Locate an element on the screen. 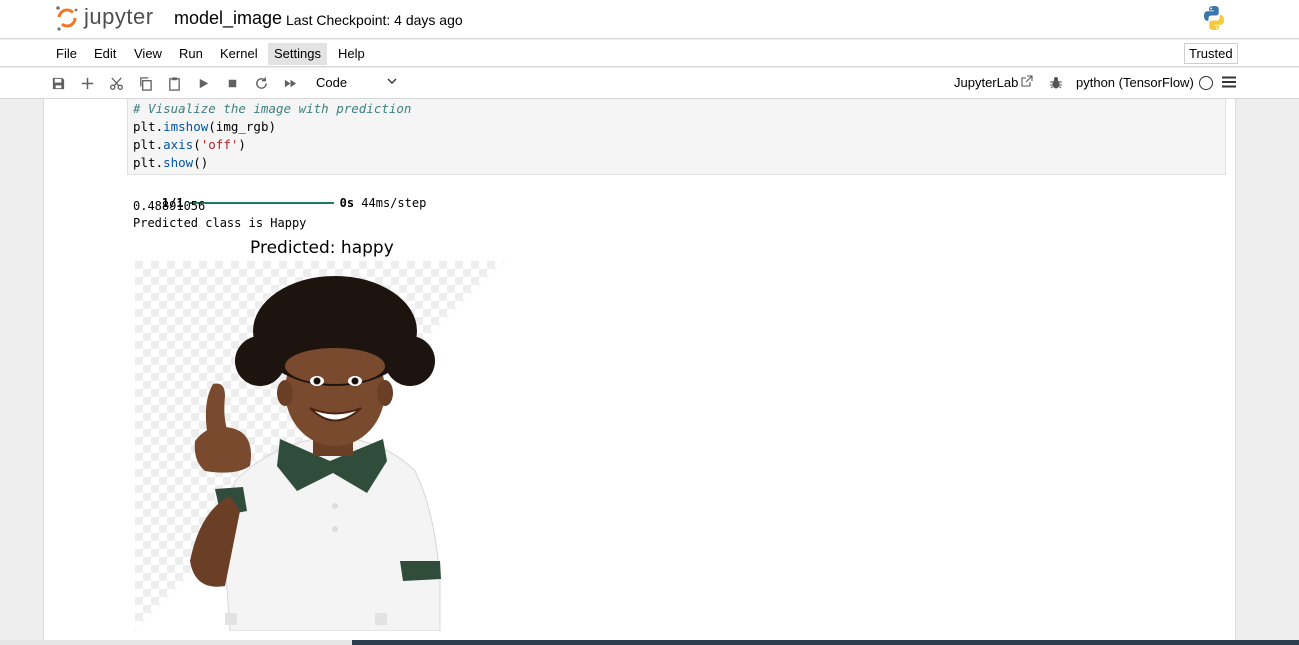 Image resolution: width=1299 pixels, height=645 pixels. external-link-icon is located at coordinates (1026, 81).